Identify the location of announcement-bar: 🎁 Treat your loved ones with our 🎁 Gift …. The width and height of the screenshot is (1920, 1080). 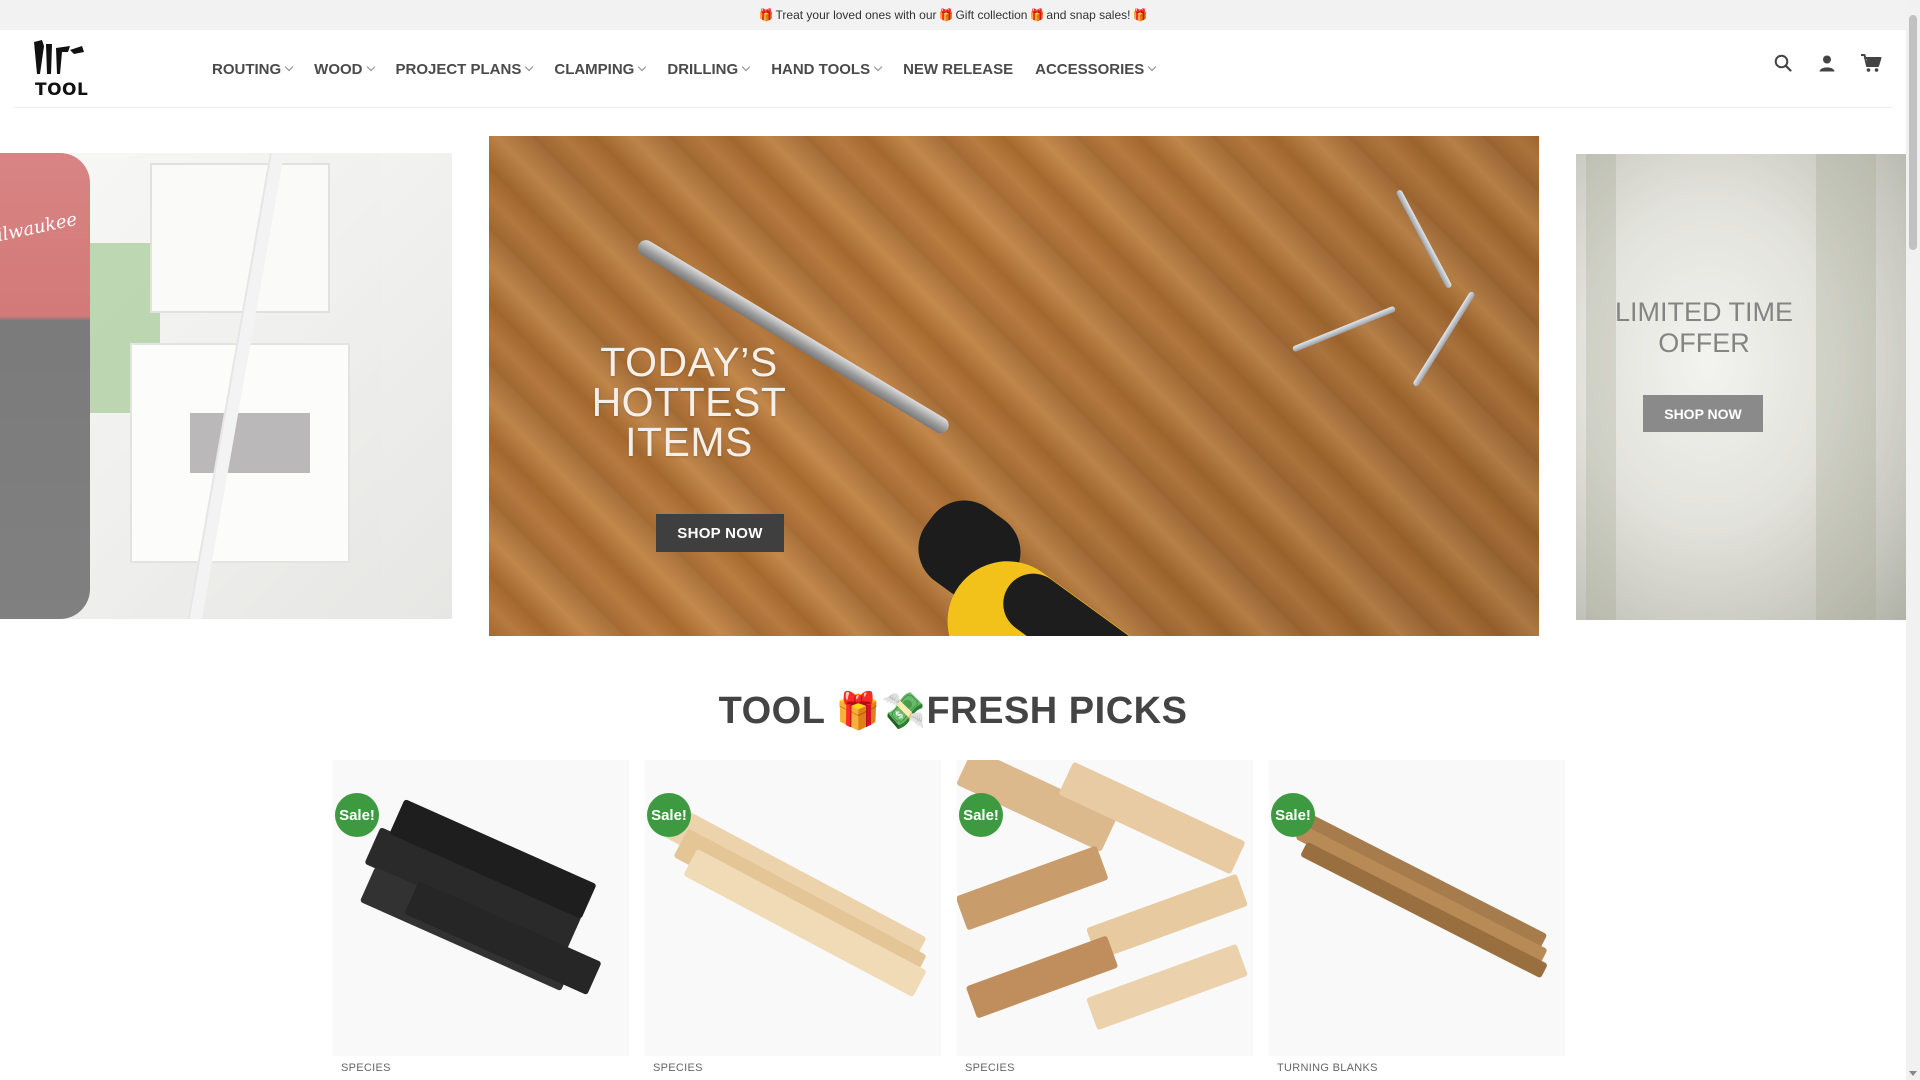
(953, 15).